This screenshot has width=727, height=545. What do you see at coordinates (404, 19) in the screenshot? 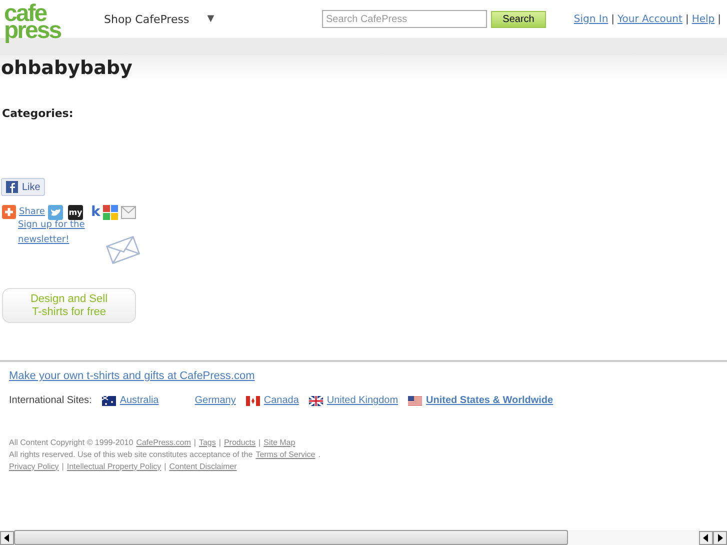
I see `search-field: Search CafePress` at bounding box center [404, 19].